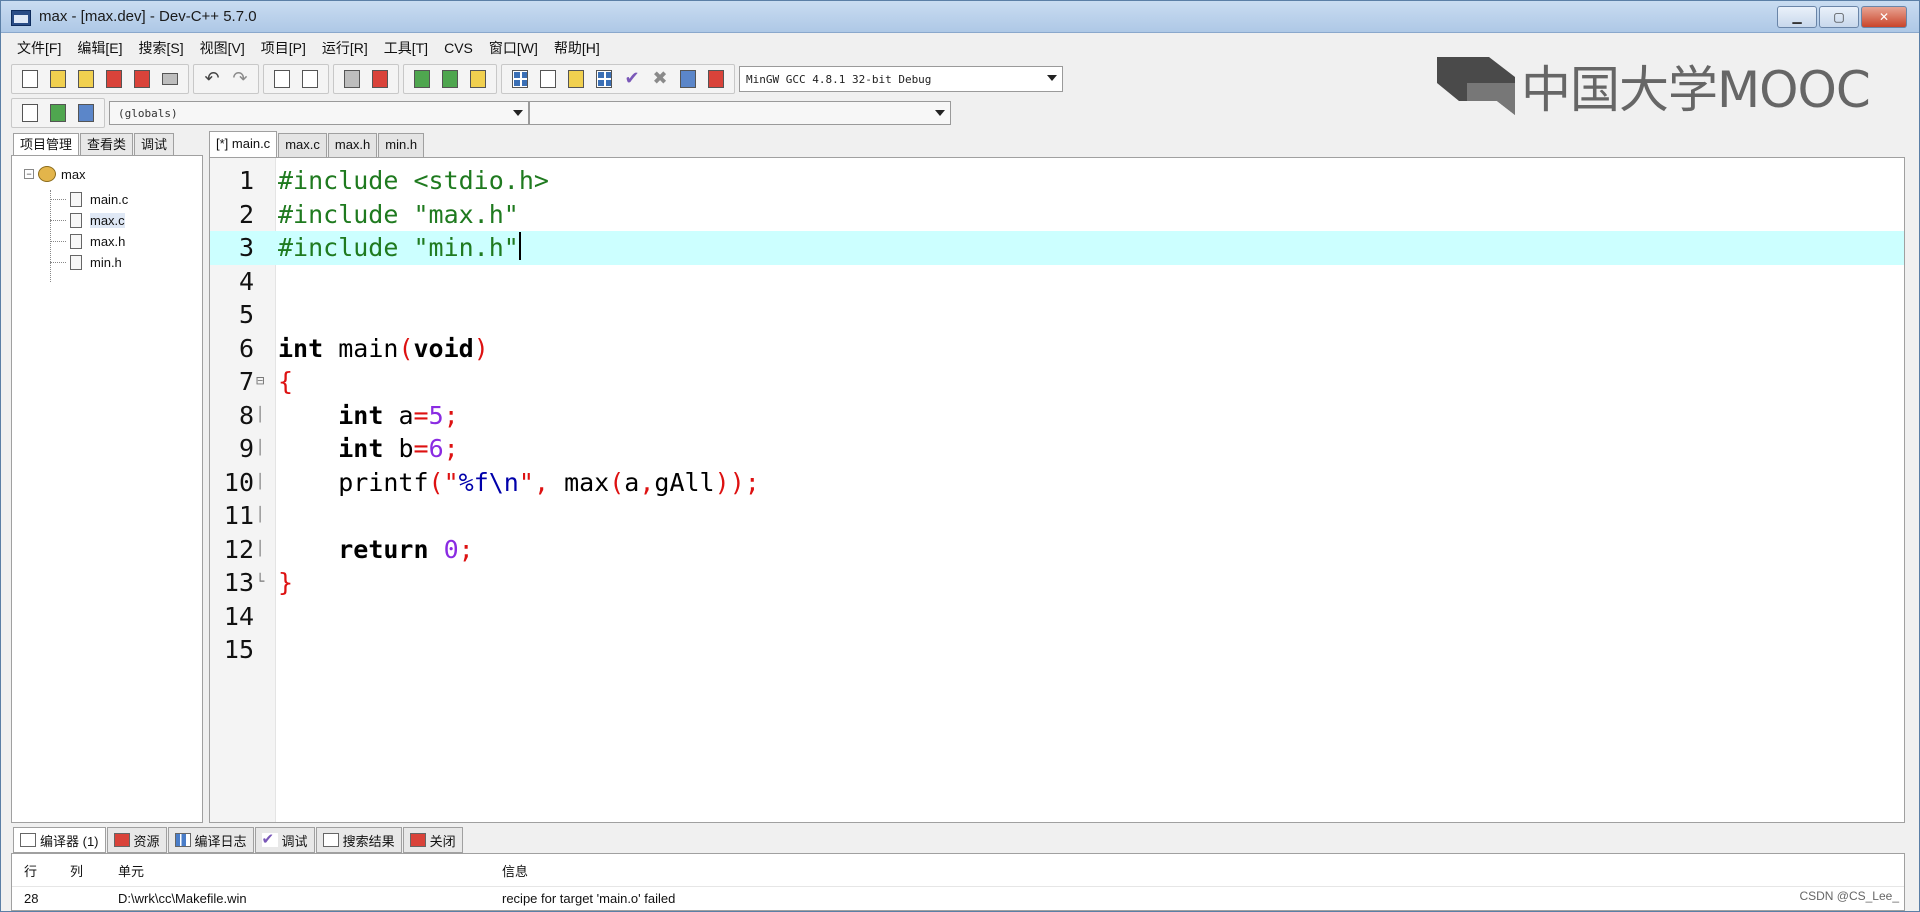  I want to click on remove-from-project-button, so click(450, 79).